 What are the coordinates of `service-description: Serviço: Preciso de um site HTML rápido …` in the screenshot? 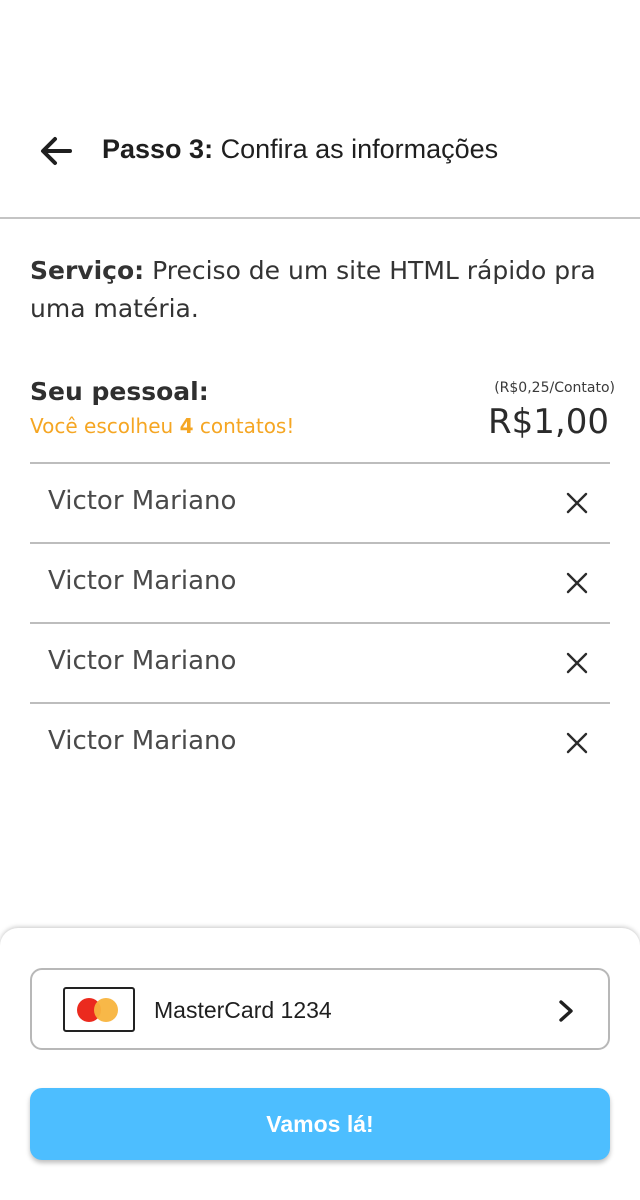 It's located at (325, 290).